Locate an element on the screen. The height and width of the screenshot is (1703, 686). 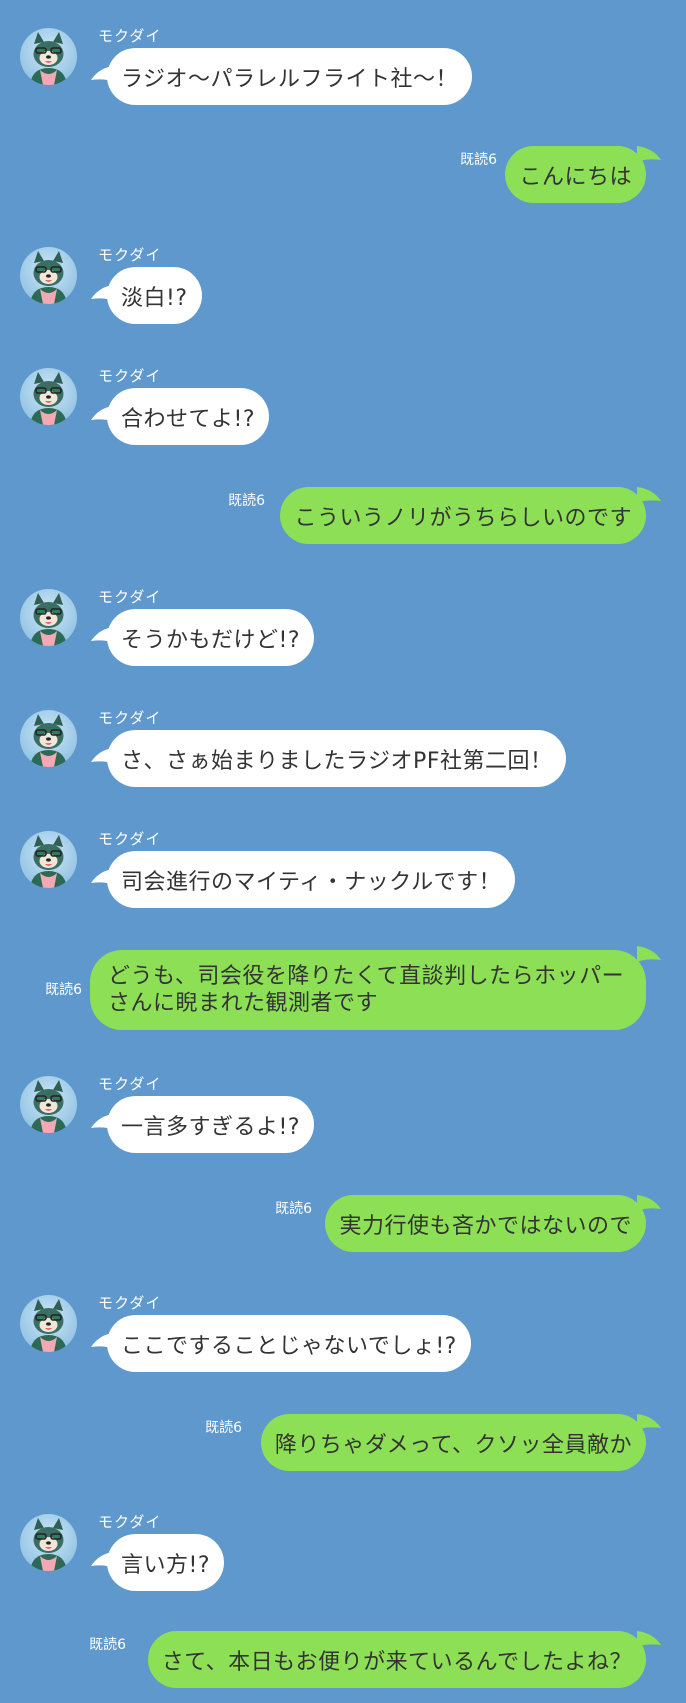
message-text: どうも、司会役を降りたくて直談判したらホッパーさんに睨まれた観測者です is located at coordinates (366, 990).